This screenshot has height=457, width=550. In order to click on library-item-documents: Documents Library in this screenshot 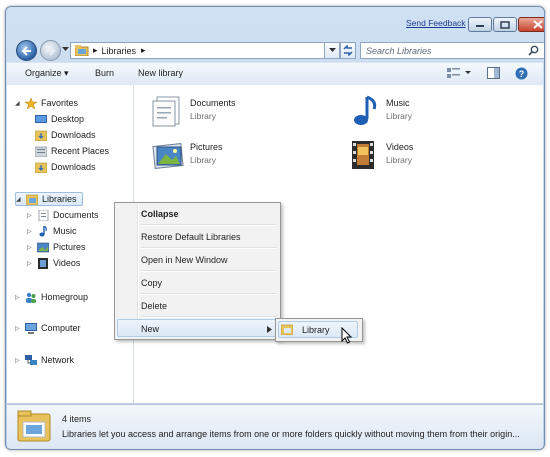, I will do `click(193, 111)`.